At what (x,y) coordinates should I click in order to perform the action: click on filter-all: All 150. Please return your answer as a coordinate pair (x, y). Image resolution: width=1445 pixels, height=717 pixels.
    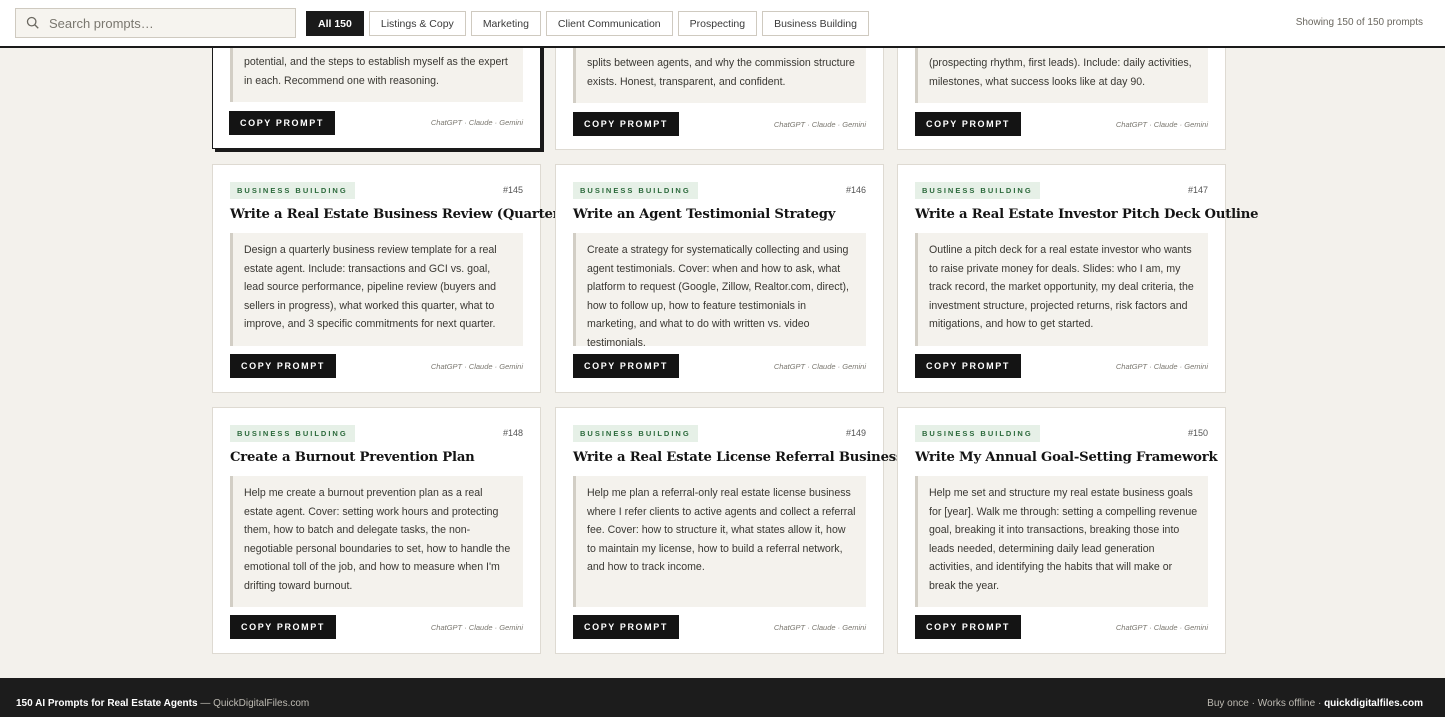
    Looking at the image, I should click on (335, 23).